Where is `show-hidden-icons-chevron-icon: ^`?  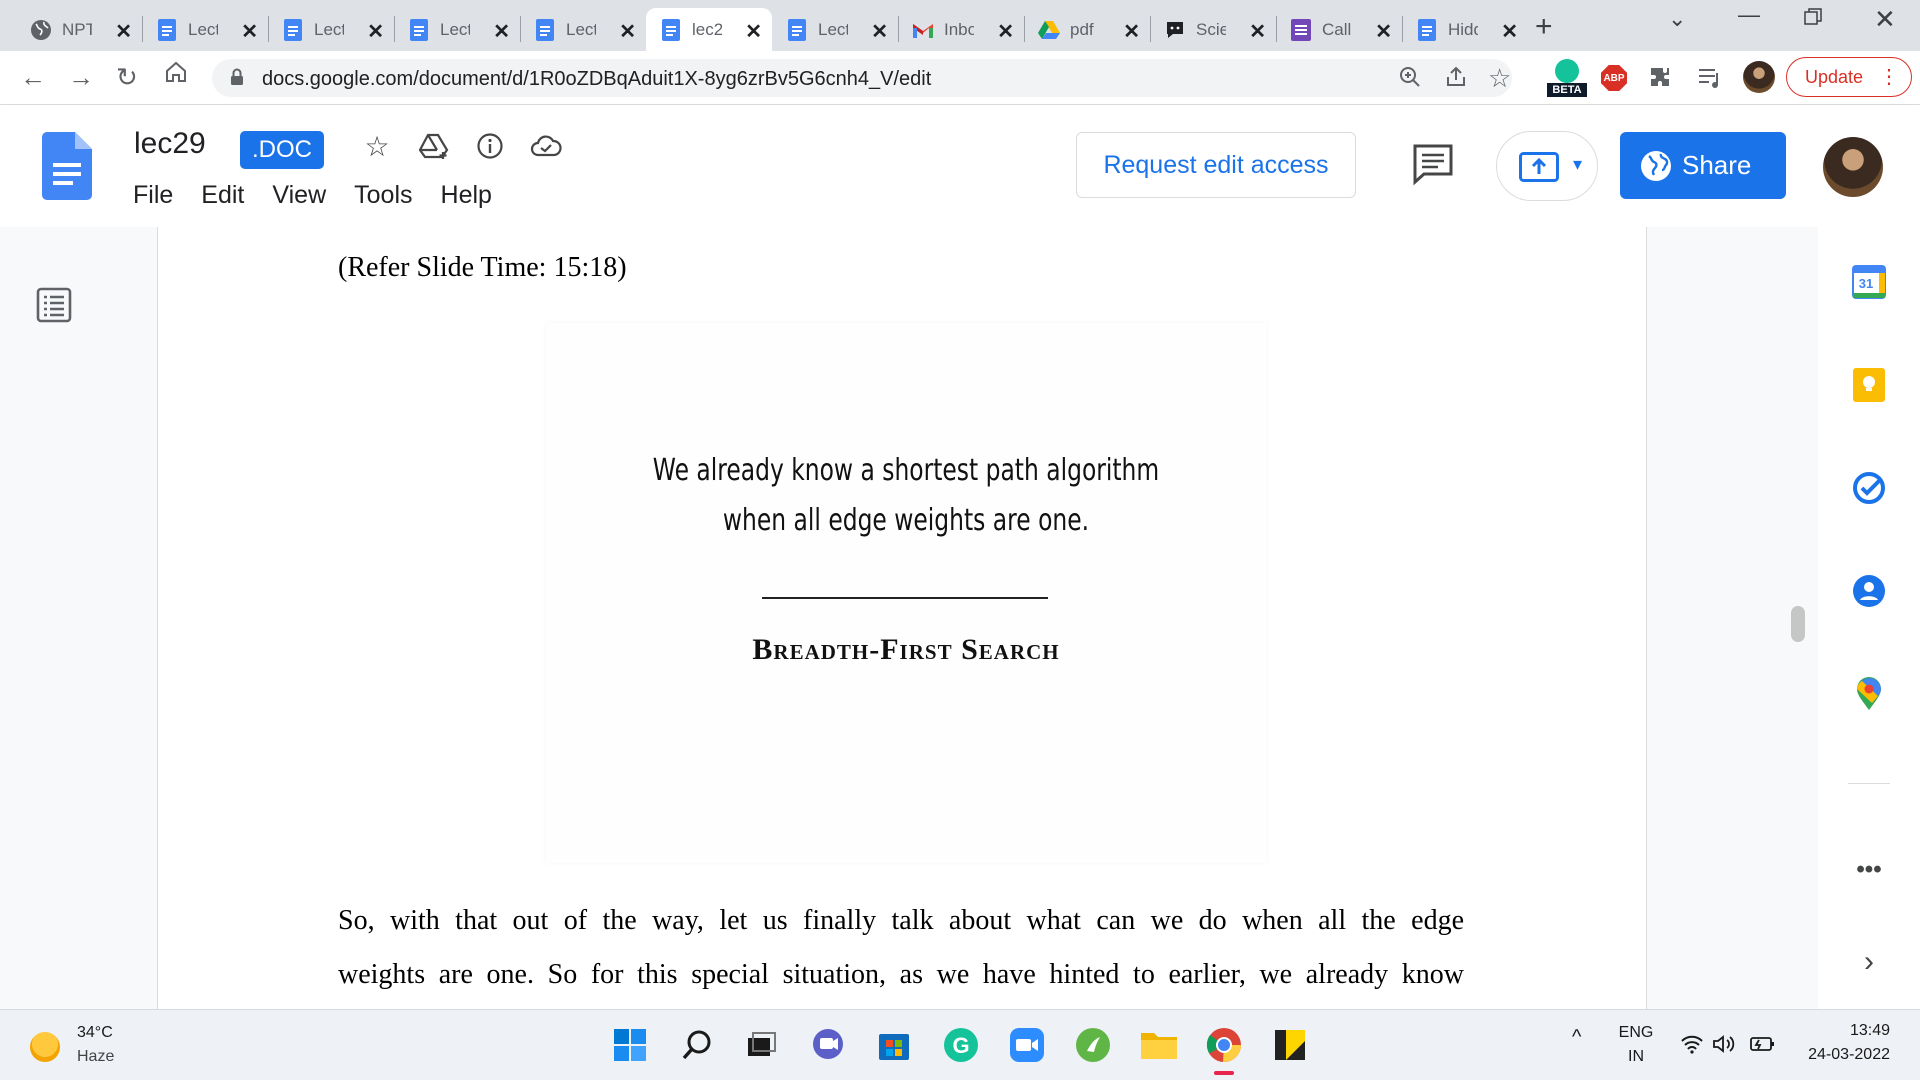
show-hidden-icons-chevron-icon: ^ is located at coordinates (1576, 1037).